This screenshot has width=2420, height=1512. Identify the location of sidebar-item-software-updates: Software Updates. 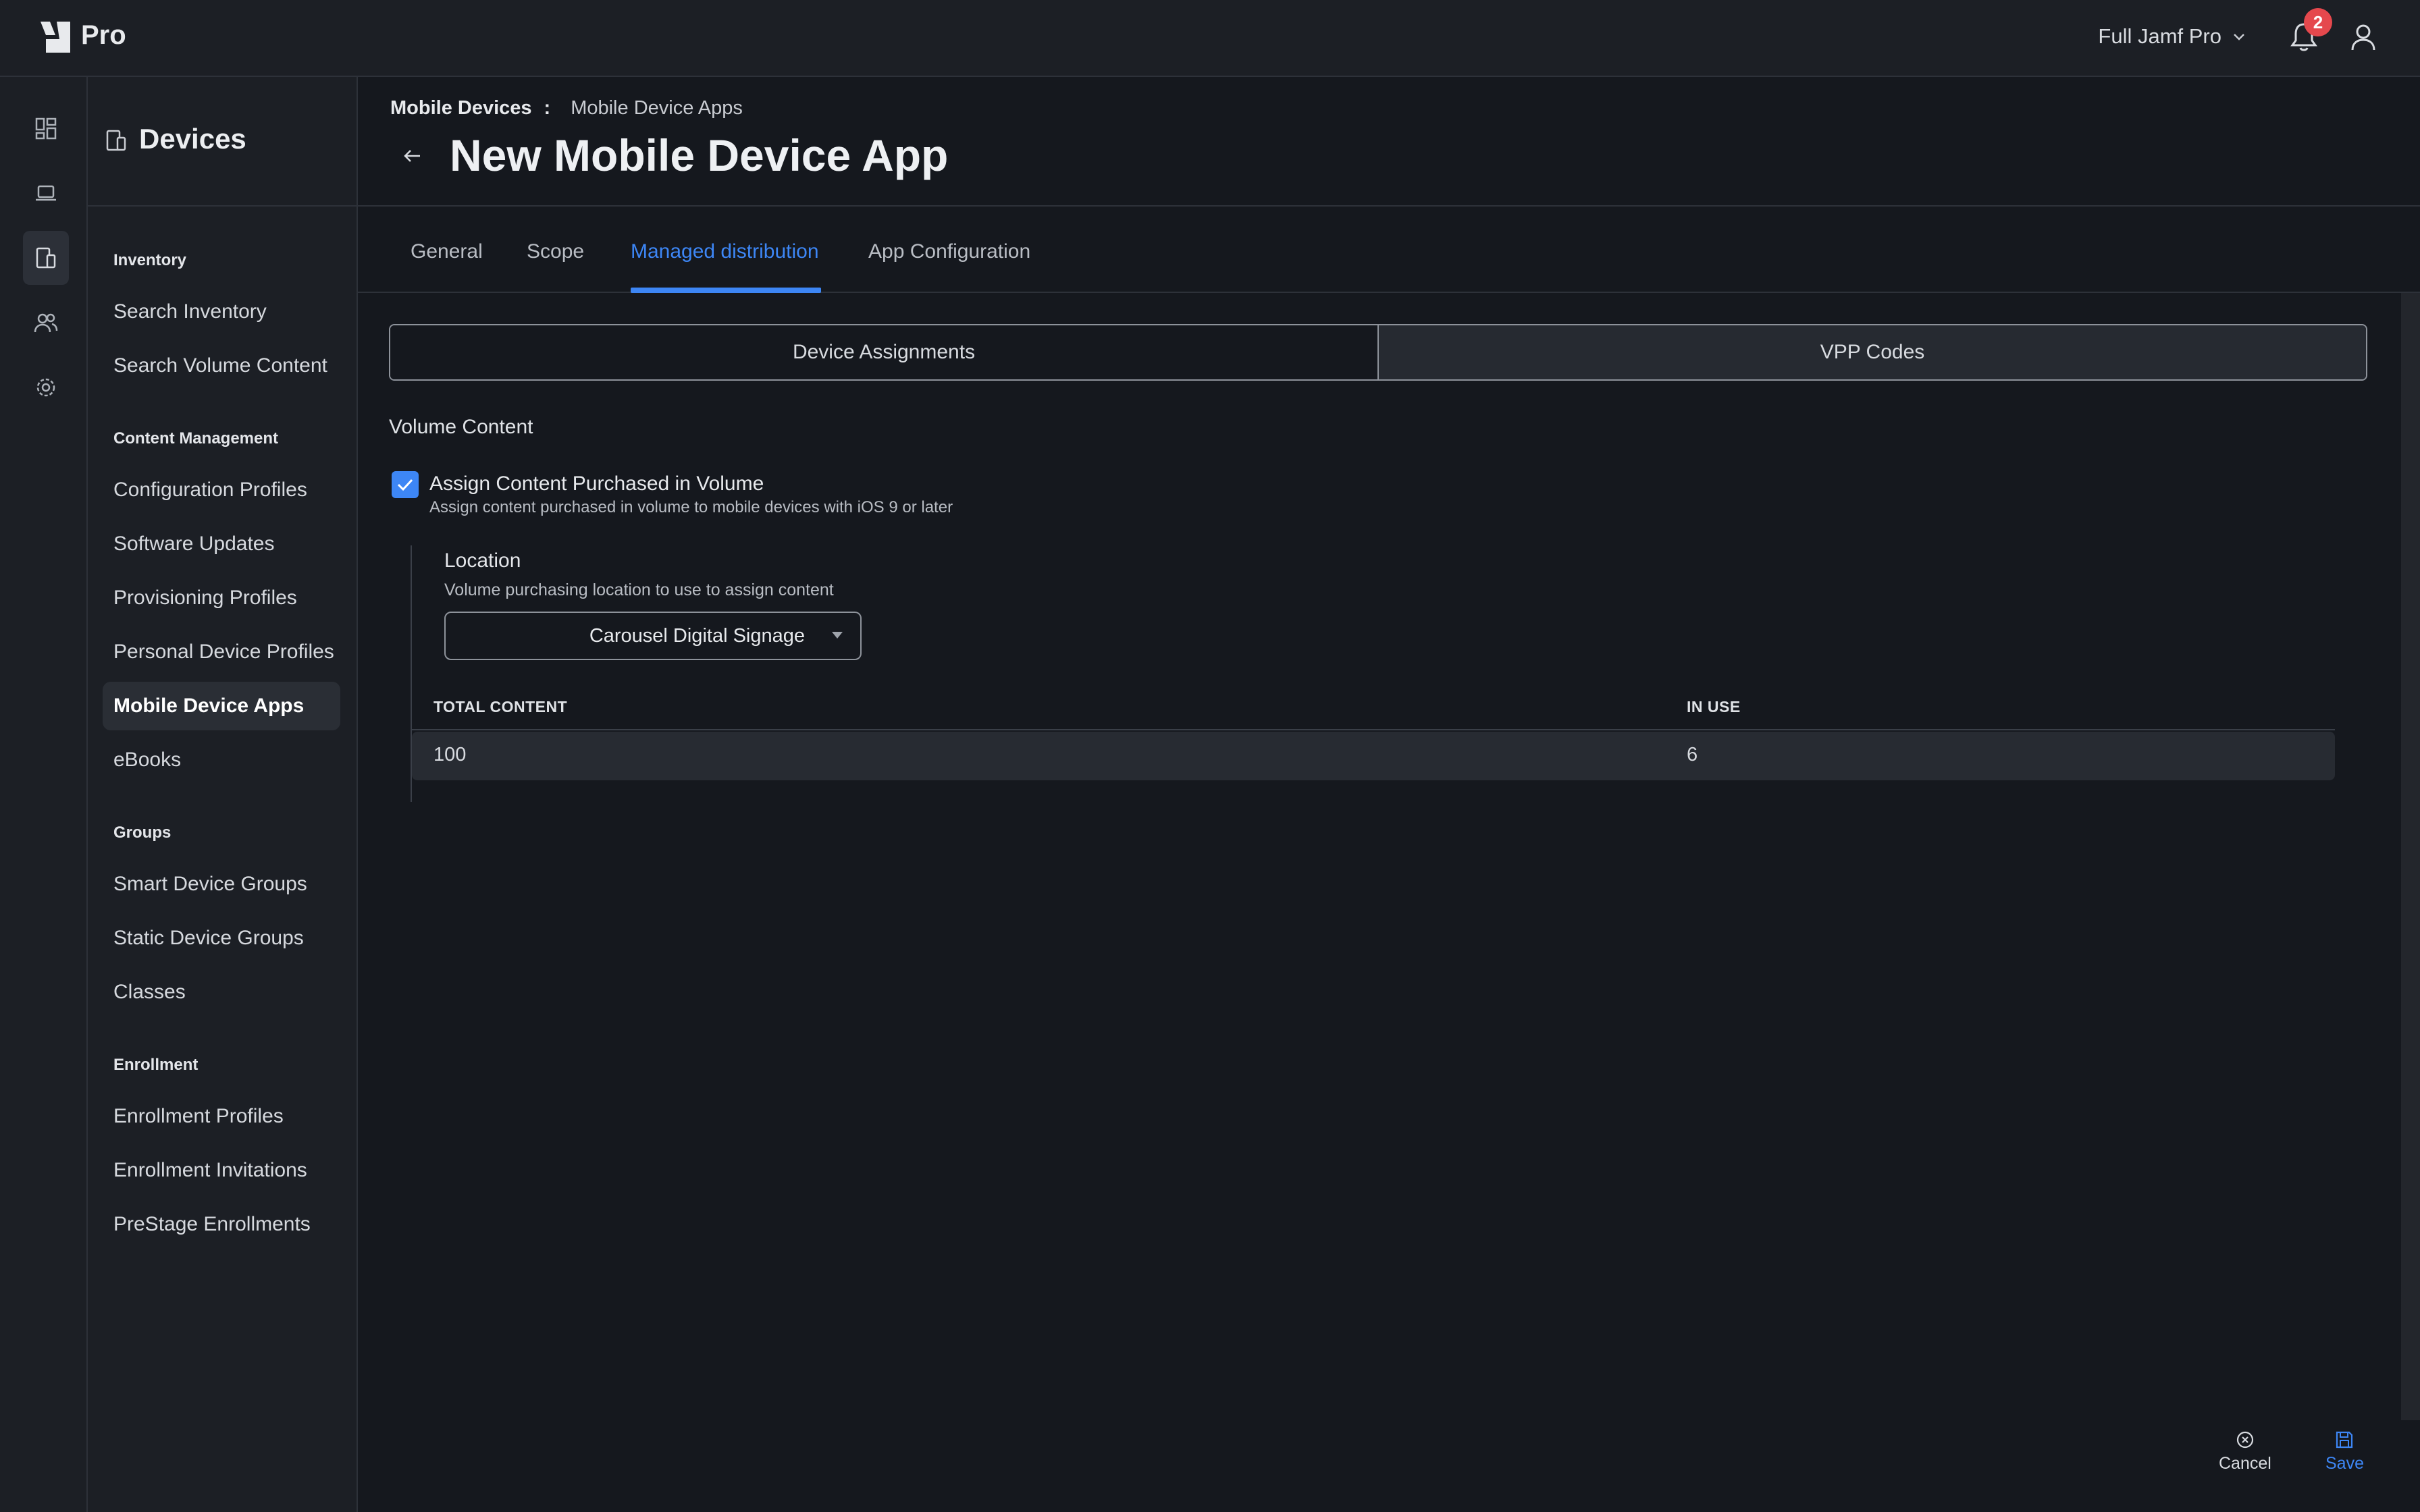
(221, 544).